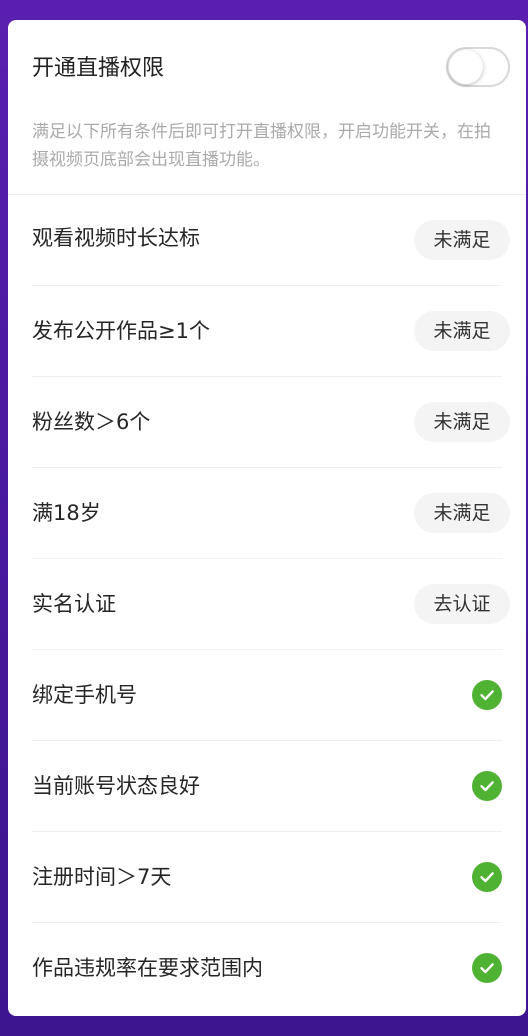 The height and width of the screenshot is (1036, 528). Describe the element at coordinates (74, 604) in the screenshot. I see `requirement-label: 实名认证` at that location.